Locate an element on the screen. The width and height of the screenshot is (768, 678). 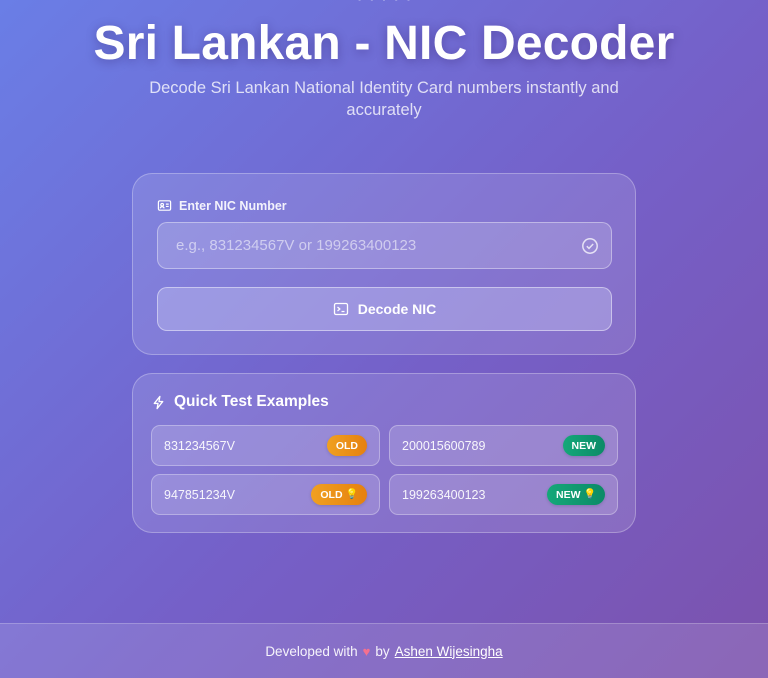
example-item: 831234567V OLD is located at coordinates (265, 445).